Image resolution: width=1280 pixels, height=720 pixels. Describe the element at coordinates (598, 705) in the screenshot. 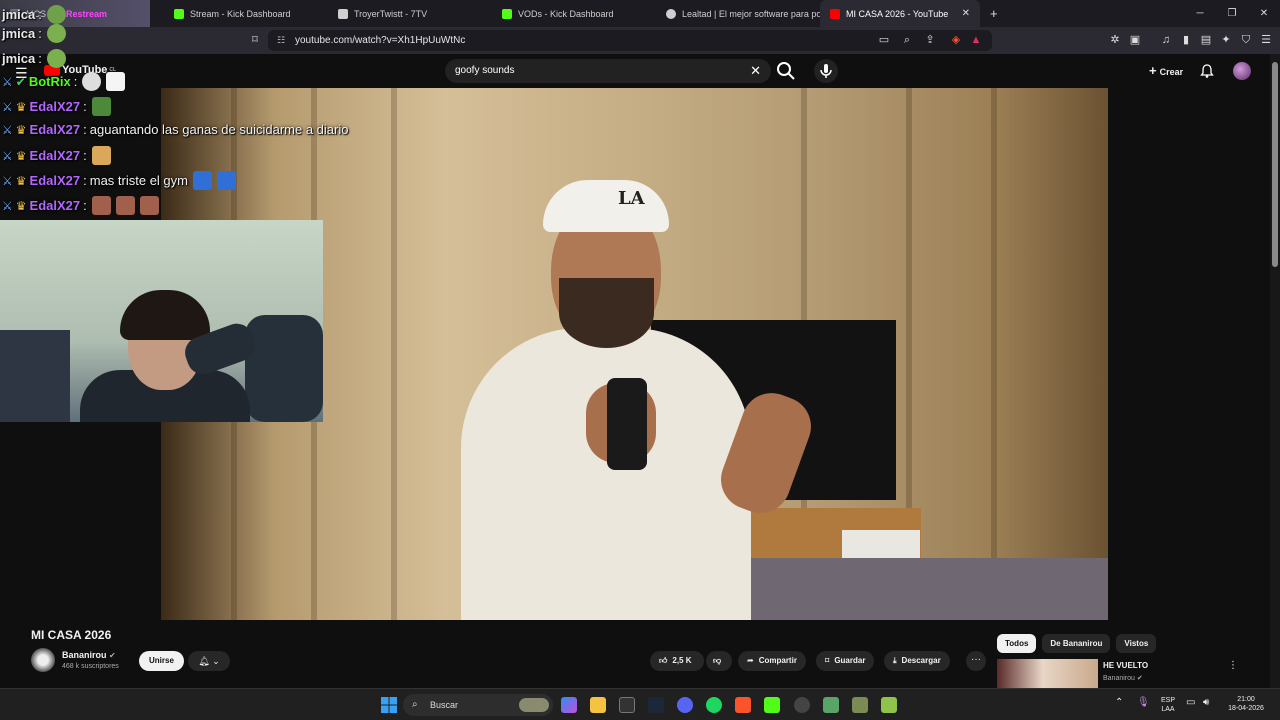

I see `file-explorer-icon` at that location.